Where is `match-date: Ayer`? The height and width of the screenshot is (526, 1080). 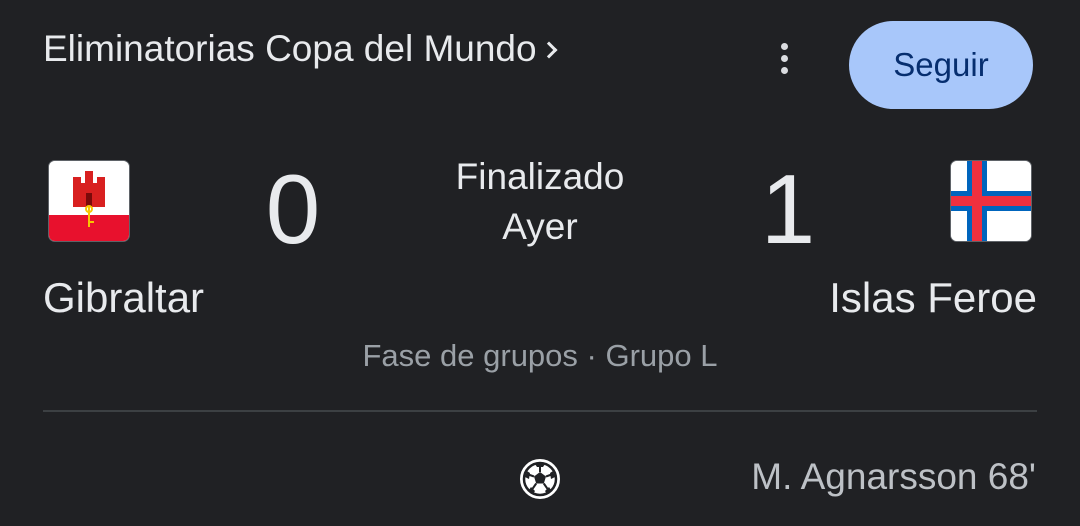
match-date: Ayer is located at coordinates (540, 226).